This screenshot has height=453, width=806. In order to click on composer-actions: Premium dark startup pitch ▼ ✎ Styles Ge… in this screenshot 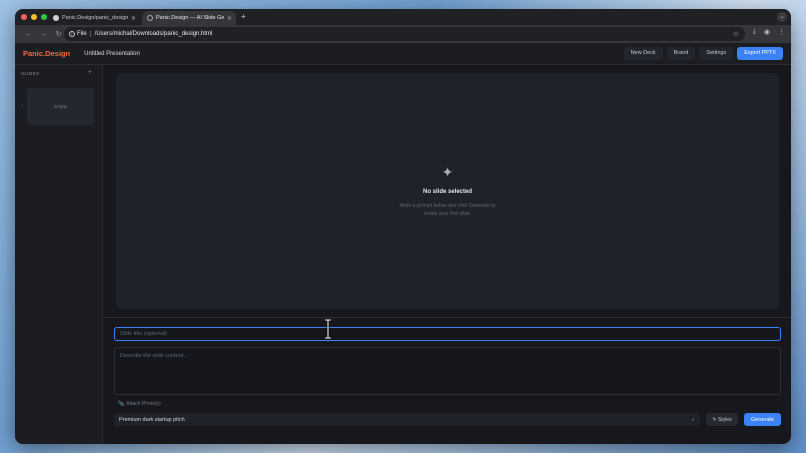, I will do `click(447, 419)`.